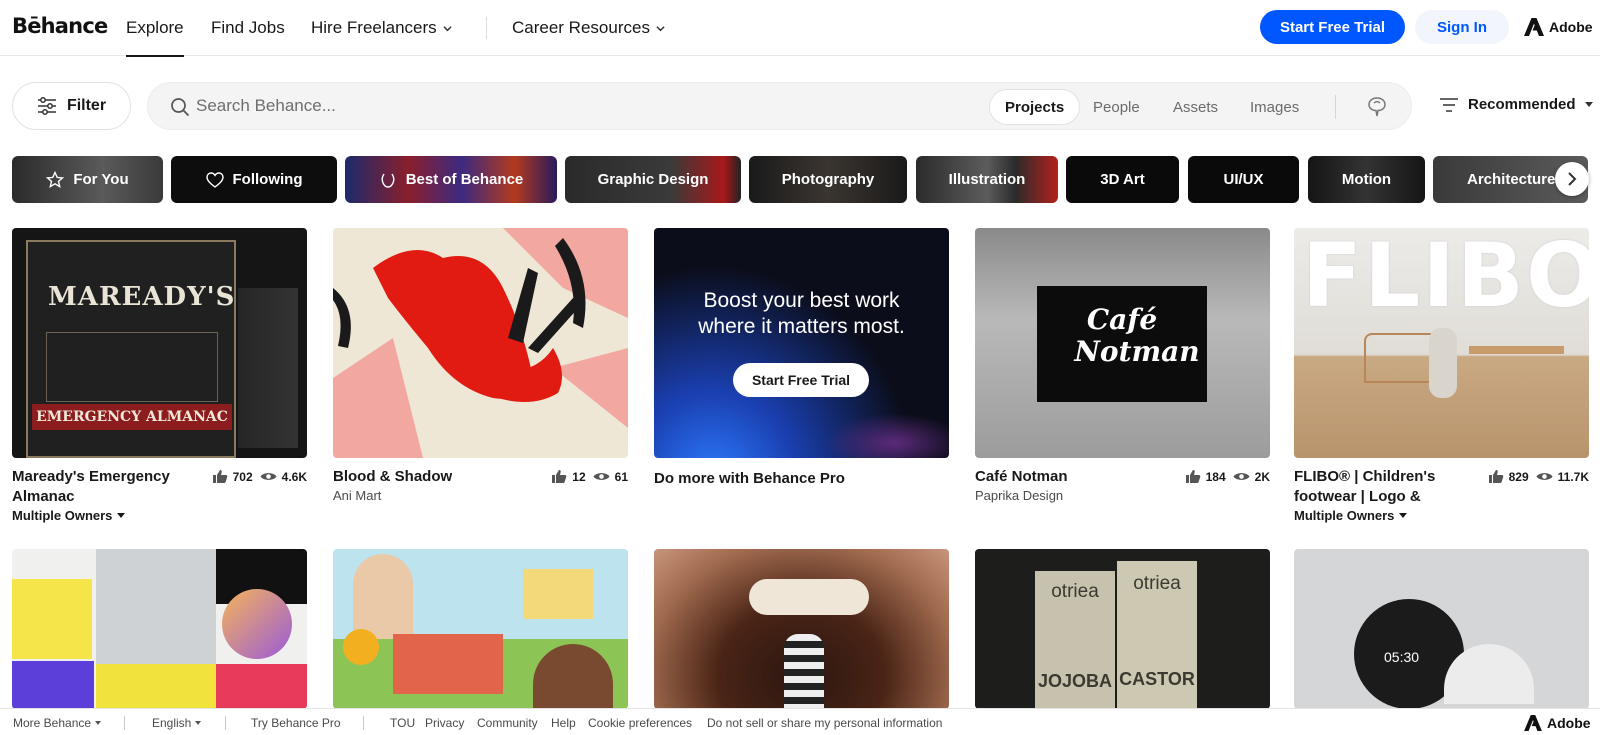 The height and width of the screenshot is (735, 1600). Describe the element at coordinates (86, 105) in the screenshot. I see `filter-label: Filter` at that location.